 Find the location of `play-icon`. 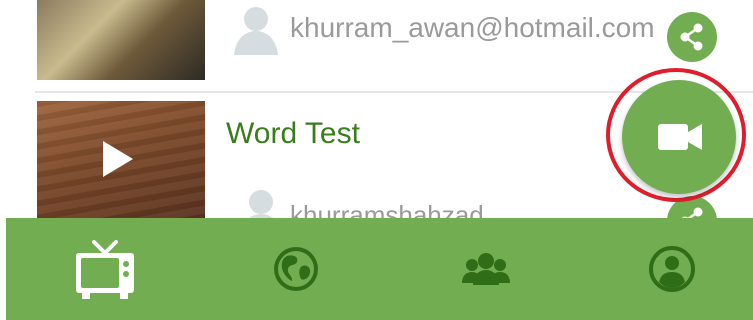

play-icon is located at coordinates (118, 159).